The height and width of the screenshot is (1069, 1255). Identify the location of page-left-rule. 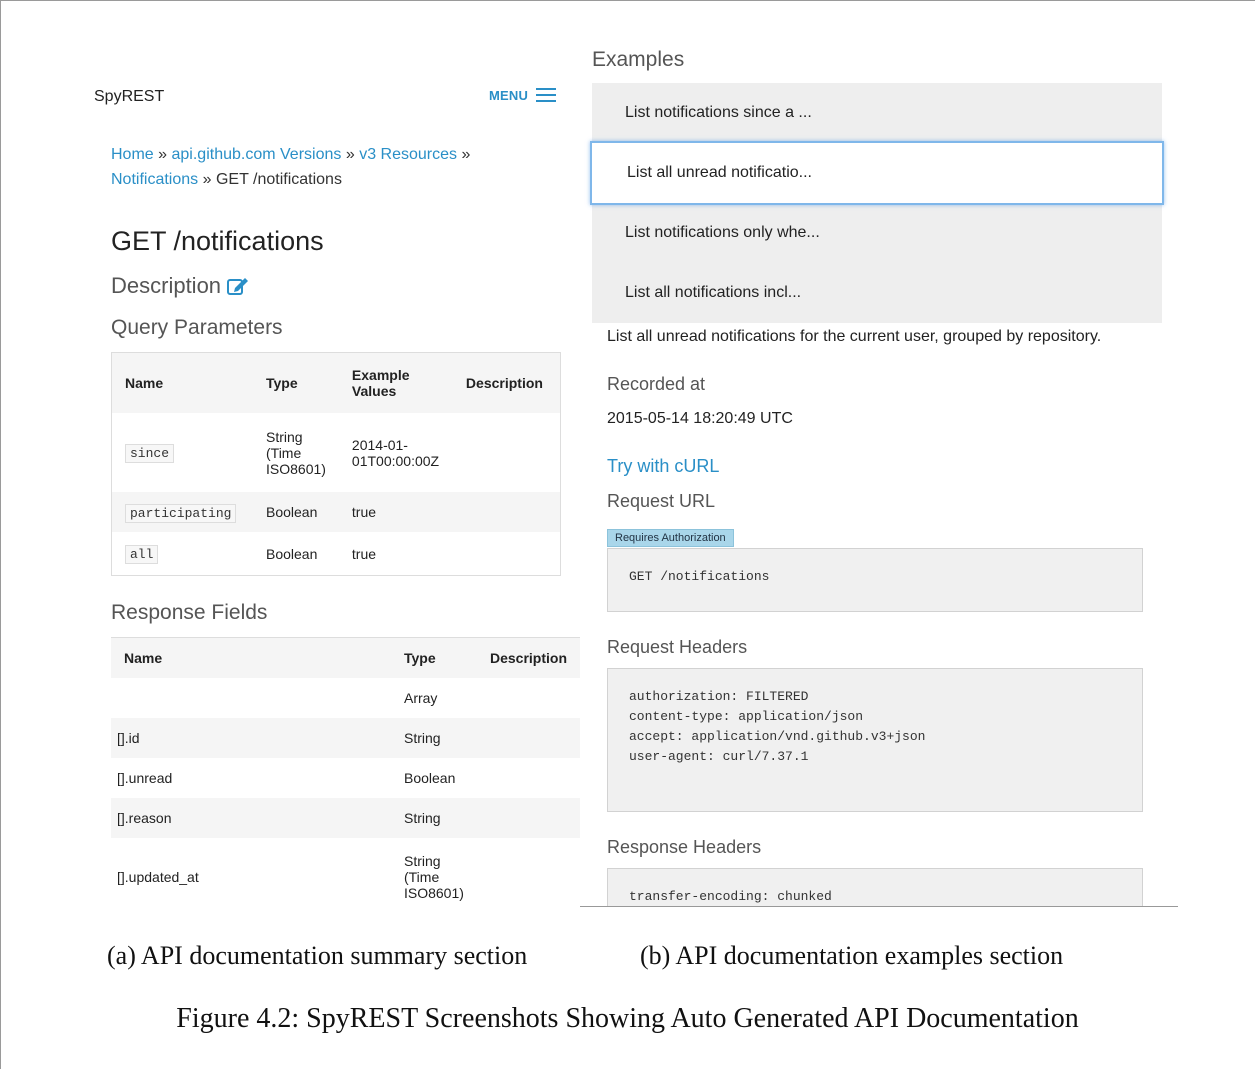
(0, 534).